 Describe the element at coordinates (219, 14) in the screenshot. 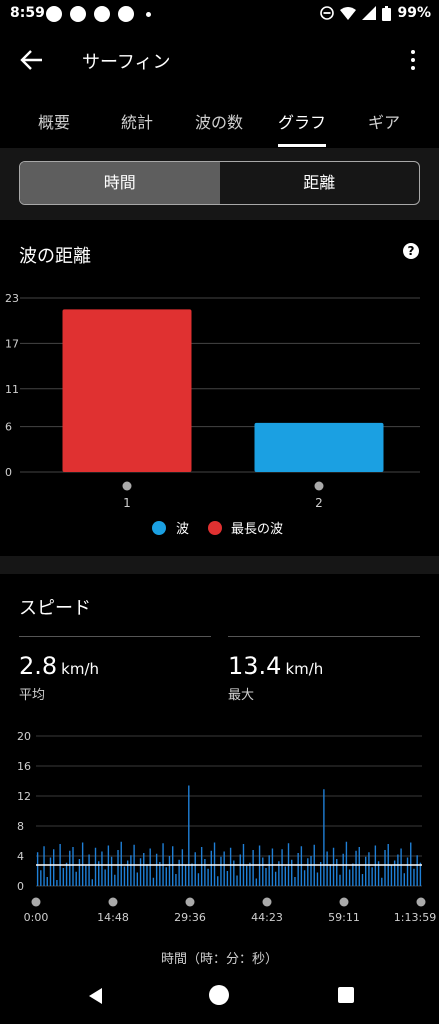

I see `status-bar: 8:59 99%` at that location.